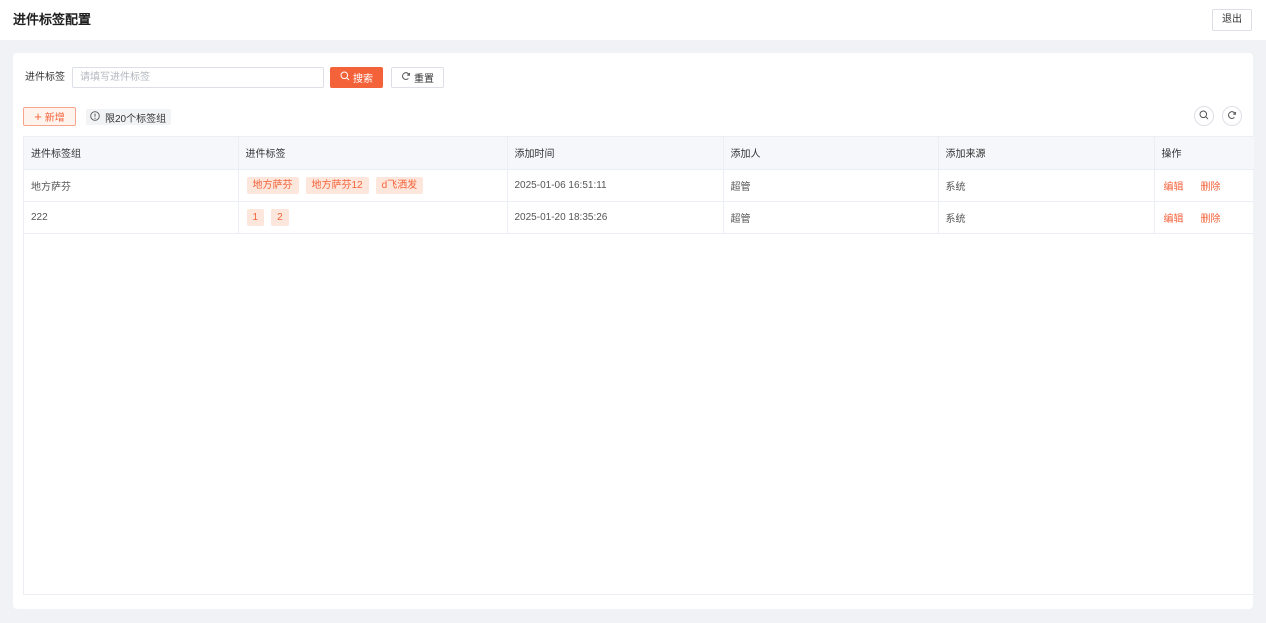 The width and height of the screenshot is (1266, 623). I want to click on column-header-creator: 添加人, so click(831, 153).